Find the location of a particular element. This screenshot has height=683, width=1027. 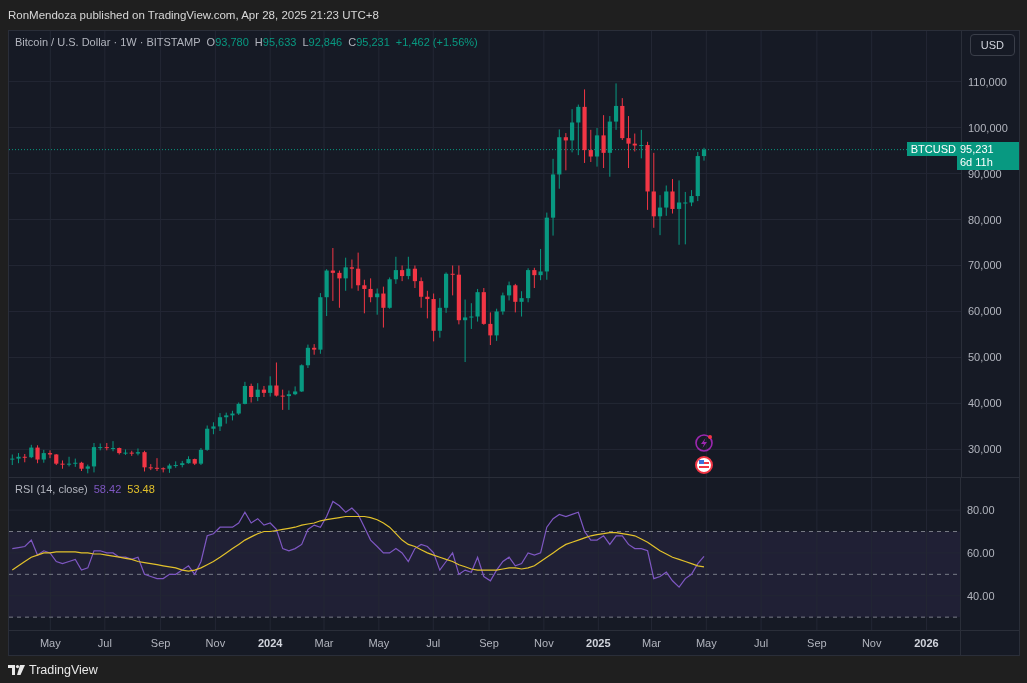

price-change: +1,462 (+1.56%) is located at coordinates (436, 42).